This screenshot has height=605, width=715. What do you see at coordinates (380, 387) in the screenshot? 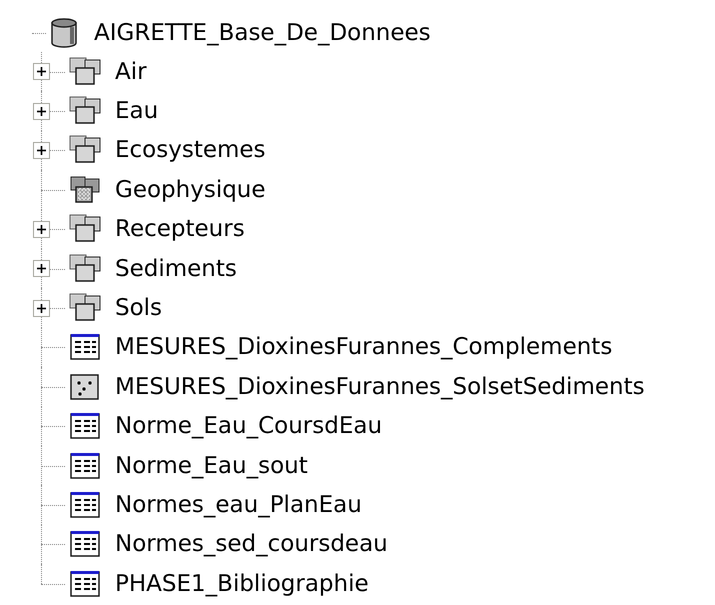
I see `tree-item: MESURES_DioxinesFurannes_SolsetSediments` at bounding box center [380, 387].